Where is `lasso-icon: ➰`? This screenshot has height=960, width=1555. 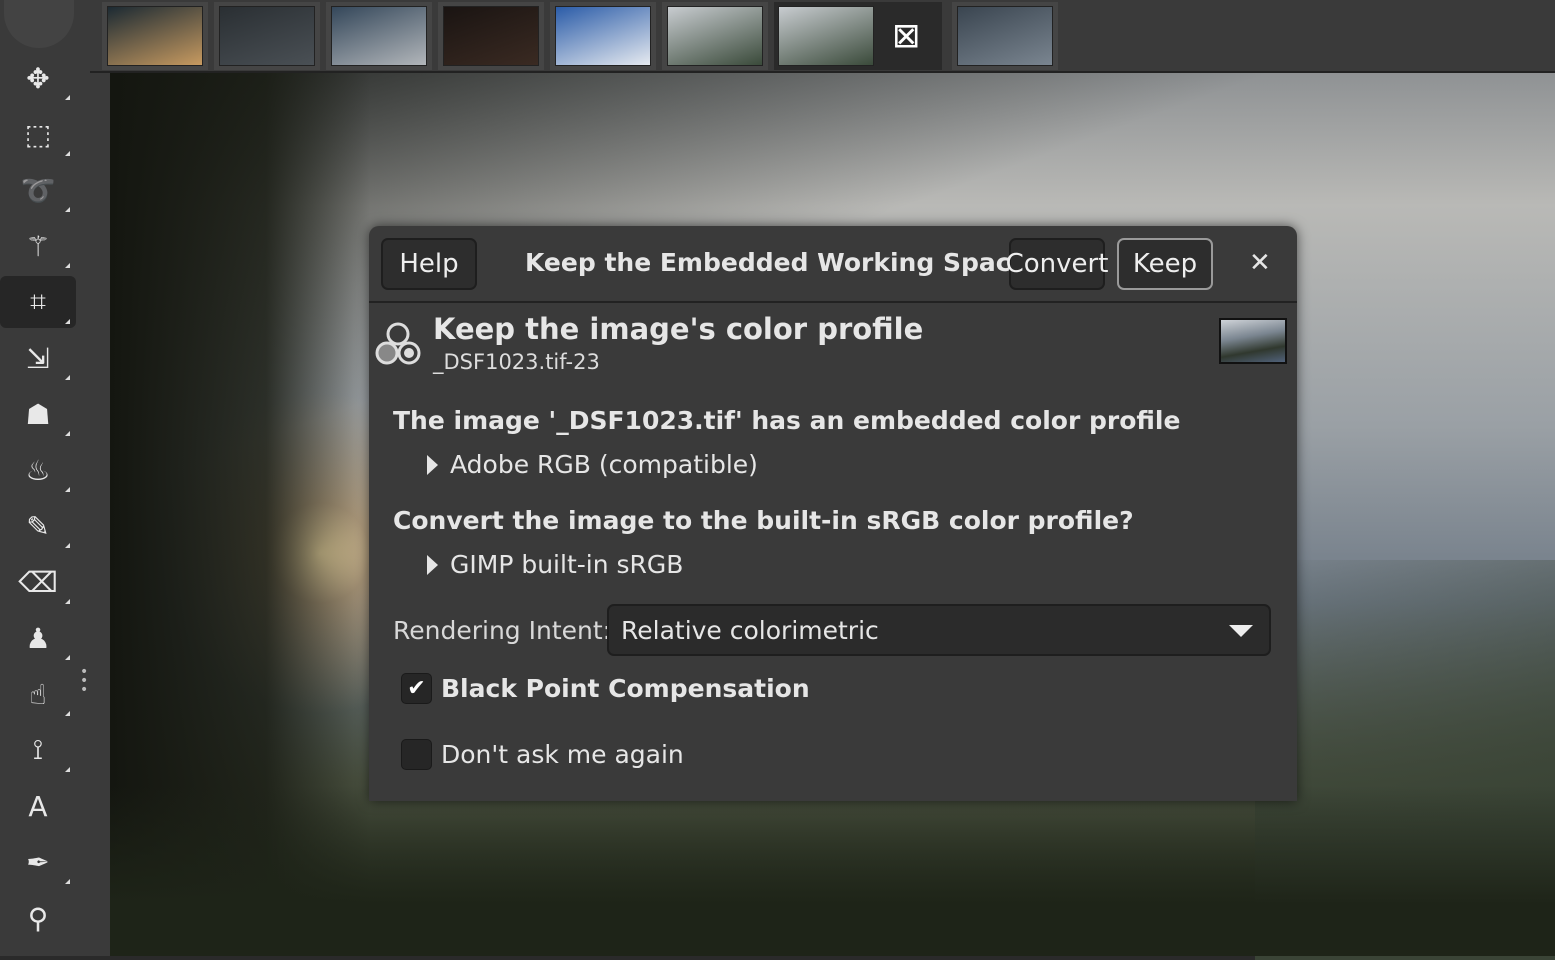
lasso-icon: ➰ is located at coordinates (38, 190).